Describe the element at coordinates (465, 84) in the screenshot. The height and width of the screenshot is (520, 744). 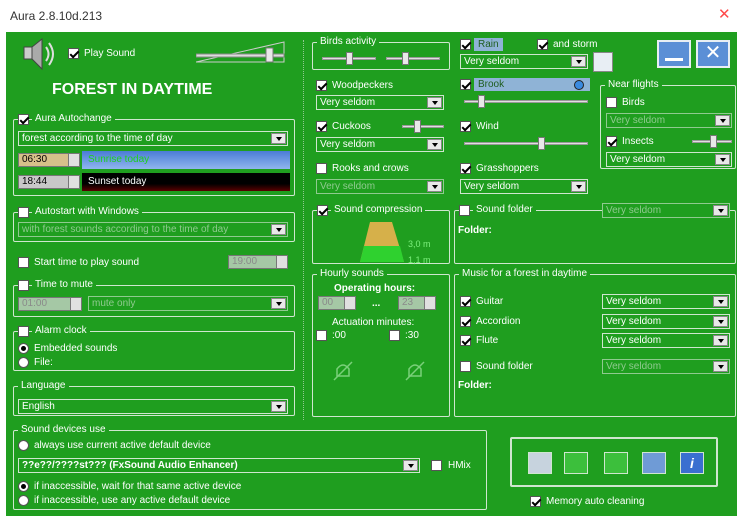
I see `brook-checkbox` at that location.